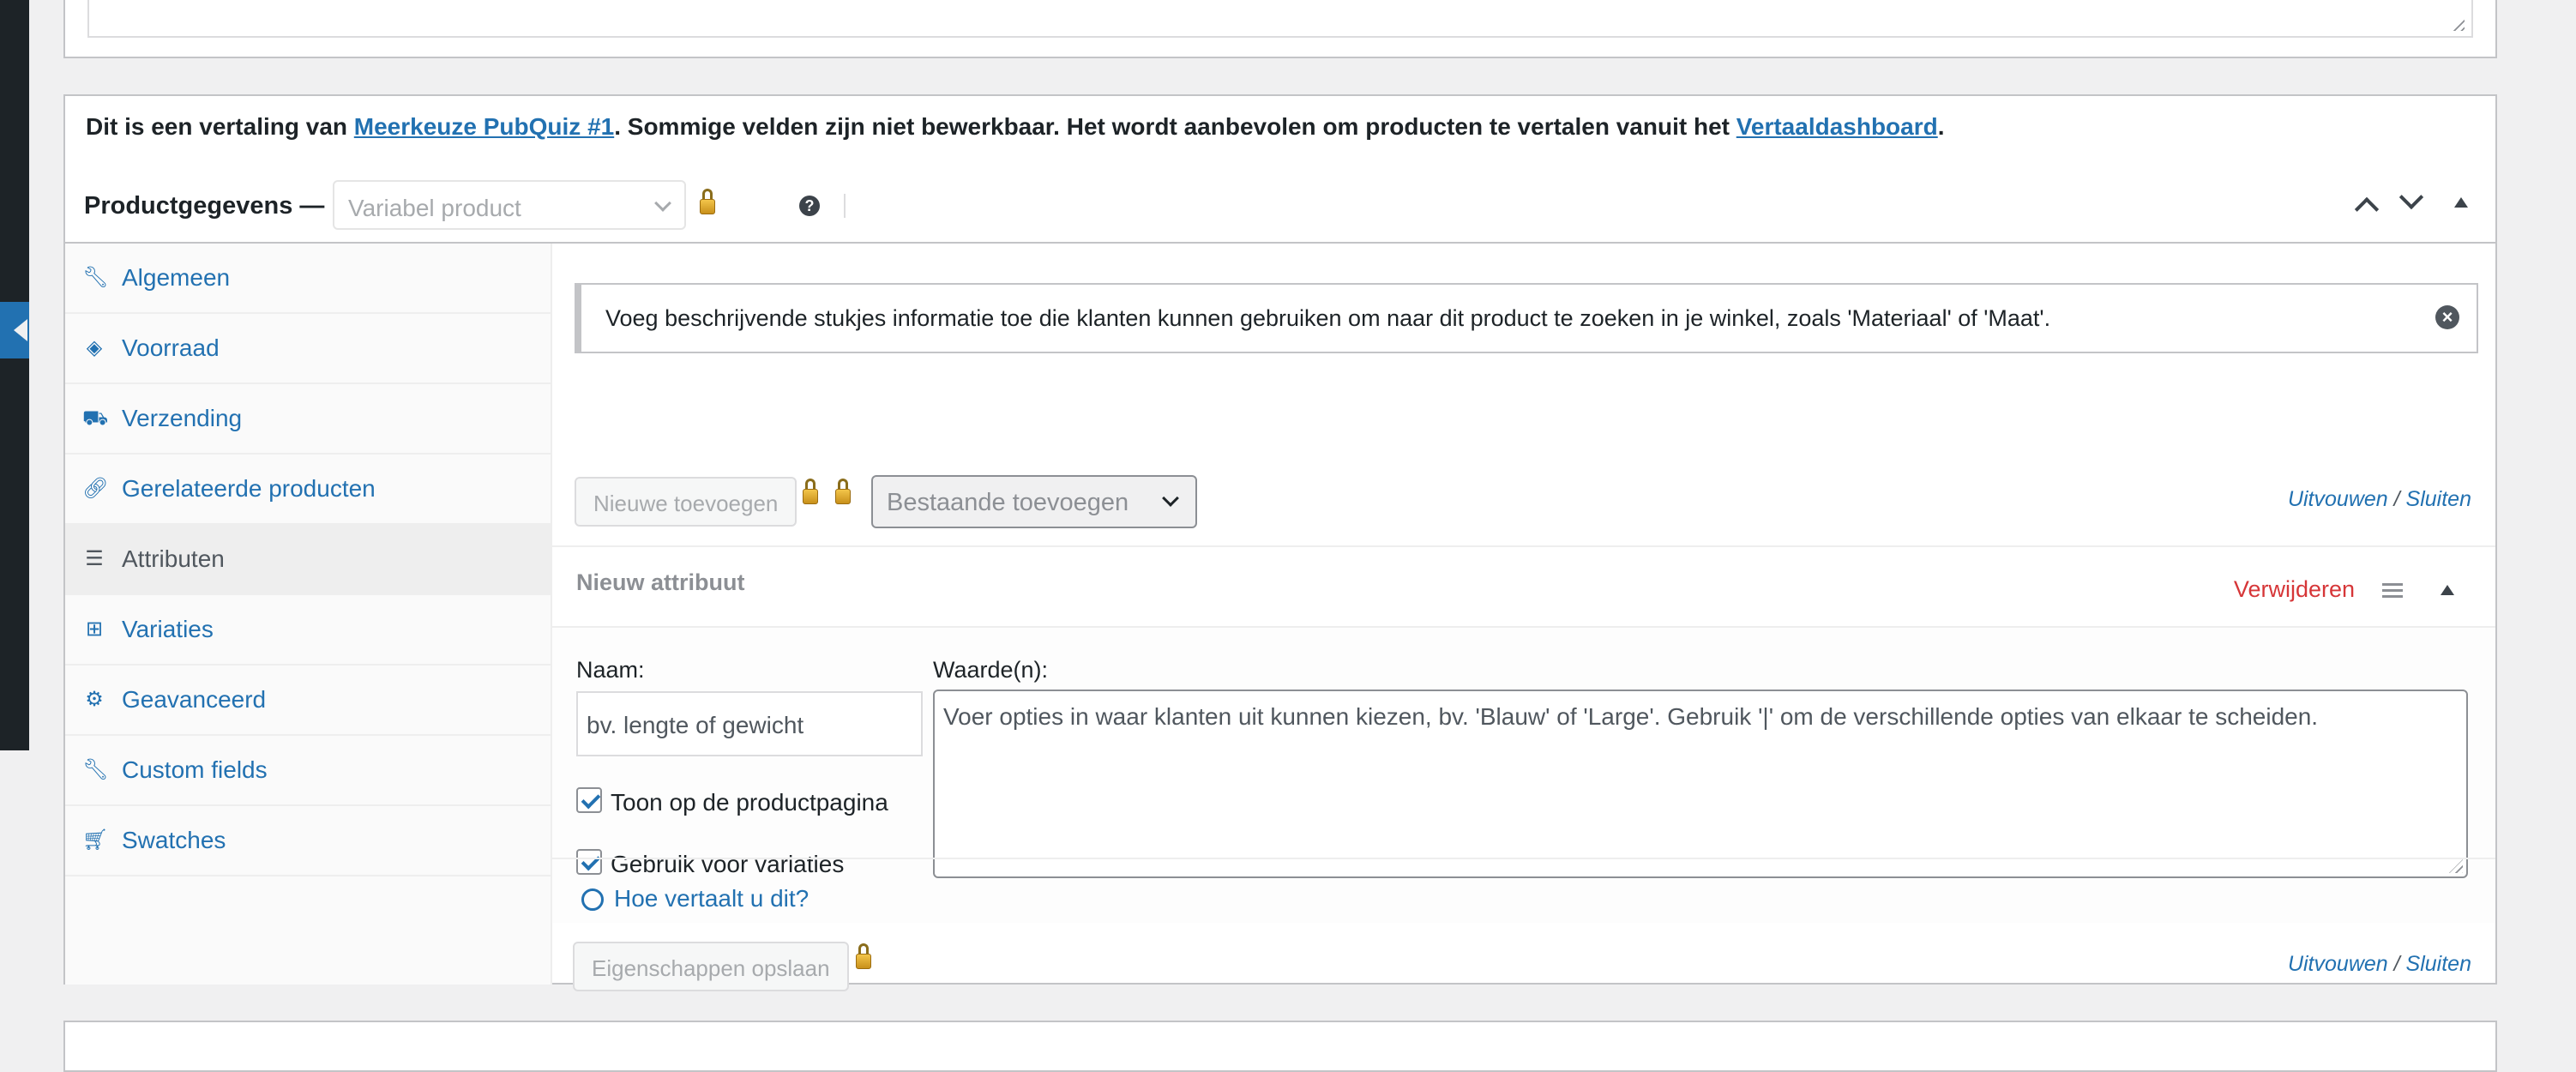 The width and height of the screenshot is (2576, 1072). Describe the element at coordinates (95, 418) in the screenshot. I see `truck-icon: ⛟` at that location.